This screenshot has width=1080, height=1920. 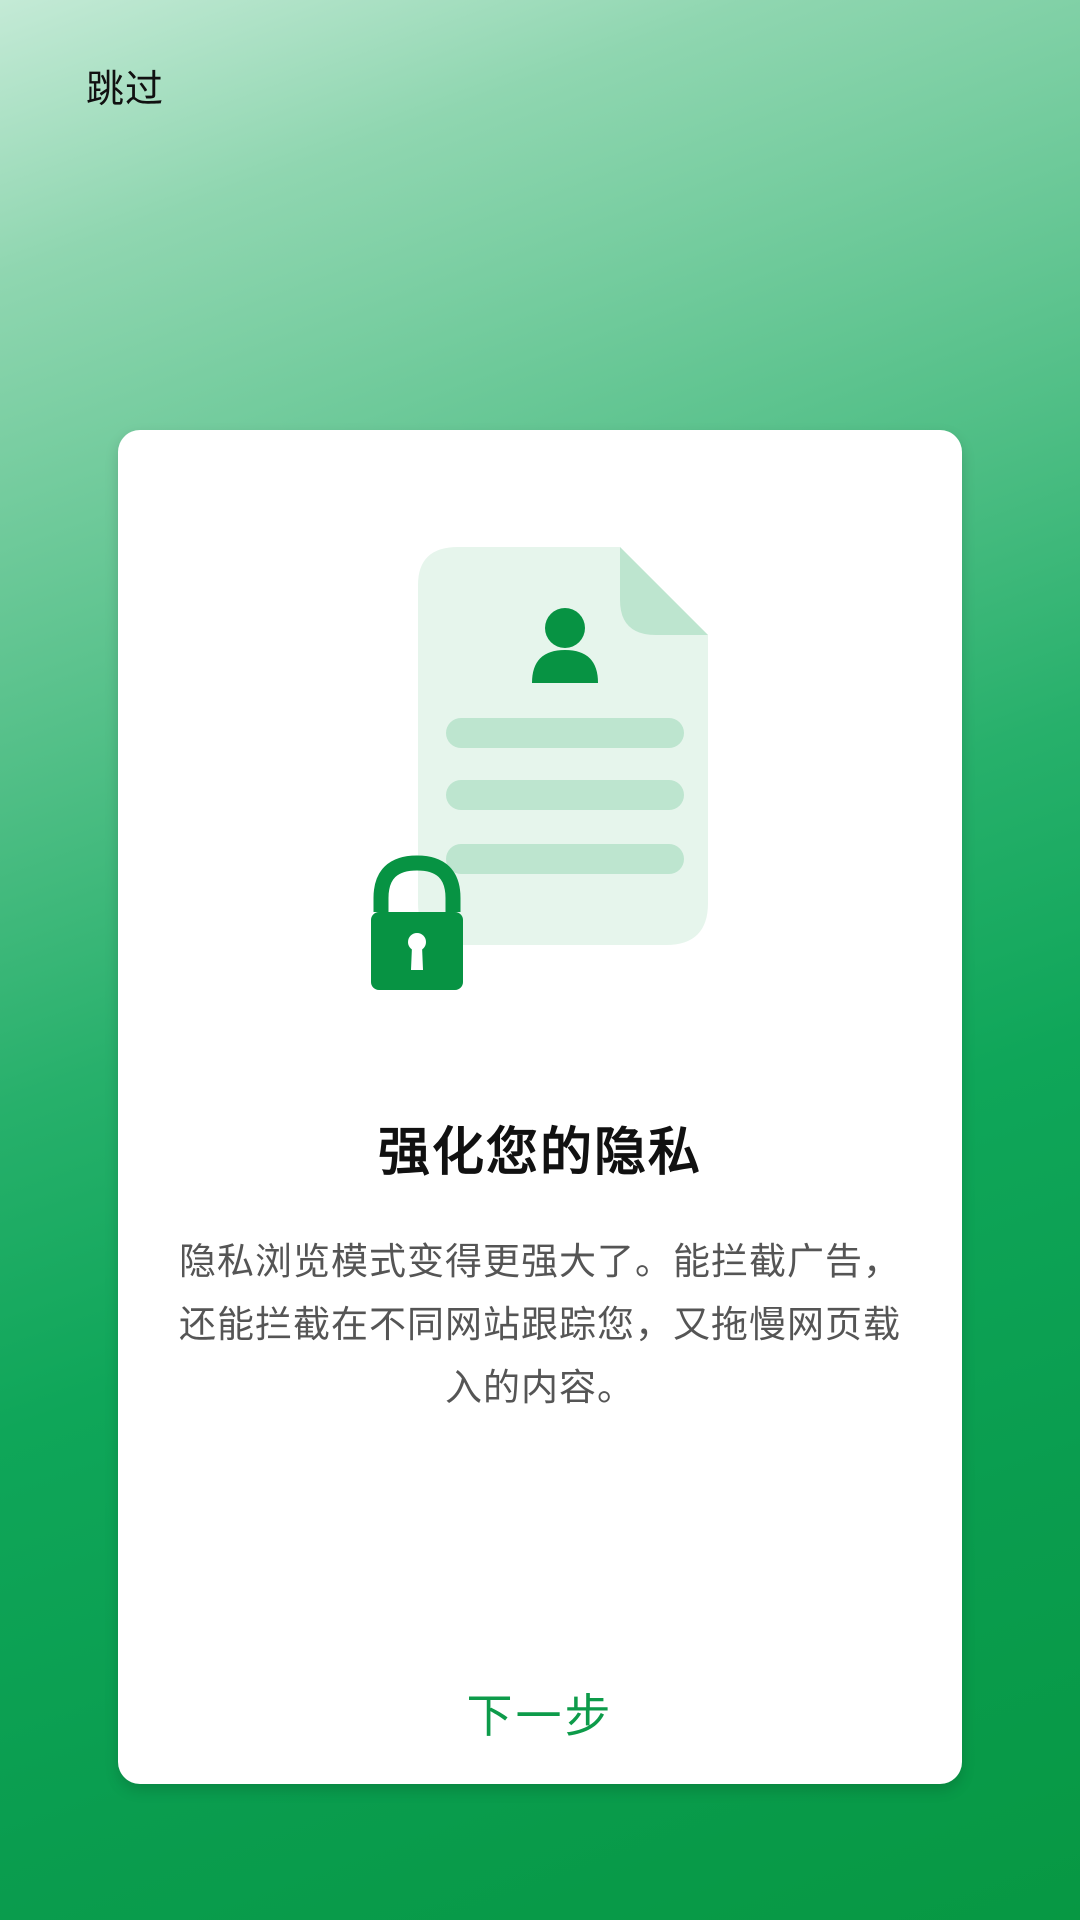 What do you see at coordinates (563, 746) in the screenshot?
I see `document-icon` at bounding box center [563, 746].